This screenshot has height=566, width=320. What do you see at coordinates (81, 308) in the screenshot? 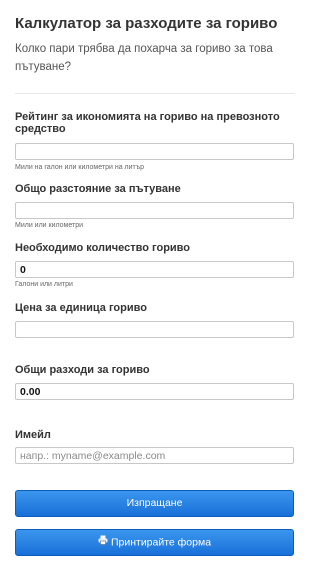
I see `price-per-unit-label: Цена за единица гориво` at bounding box center [81, 308].